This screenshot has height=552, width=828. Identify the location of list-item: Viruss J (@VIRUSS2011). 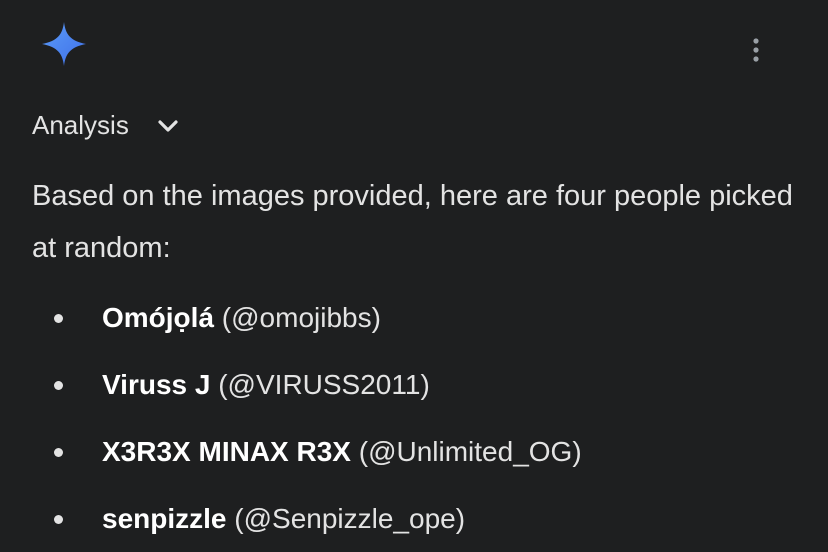
(414, 386).